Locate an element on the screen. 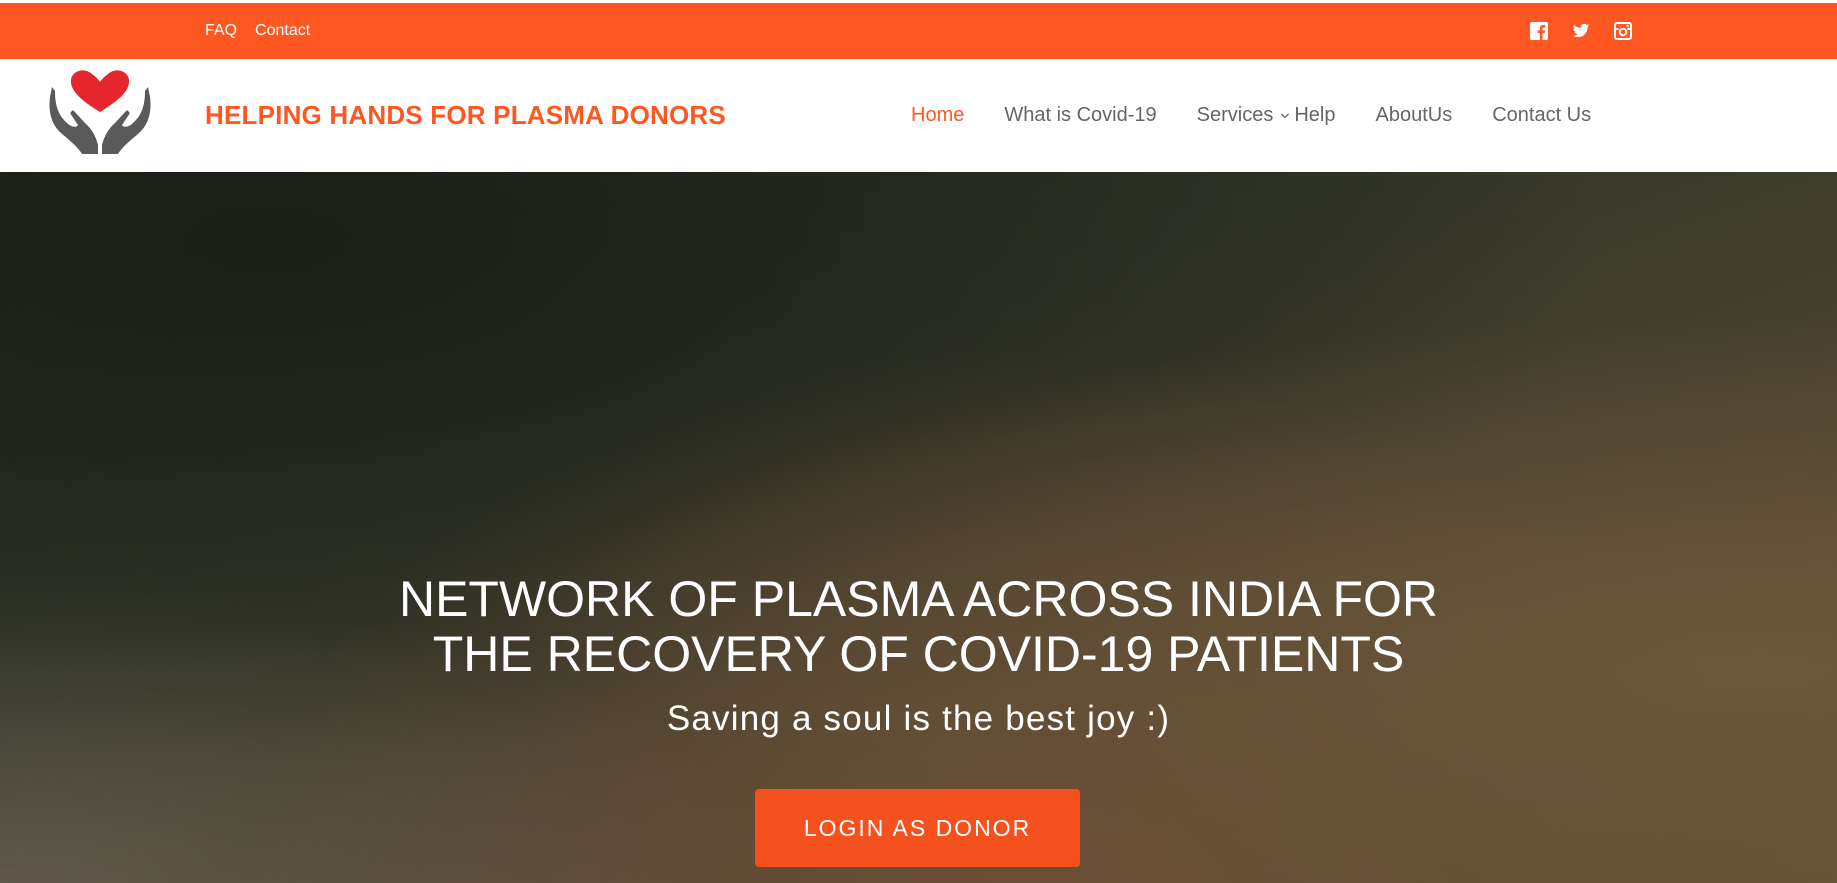 The width and height of the screenshot is (1837, 883). hands-holding-heart-icon is located at coordinates (100, 115).